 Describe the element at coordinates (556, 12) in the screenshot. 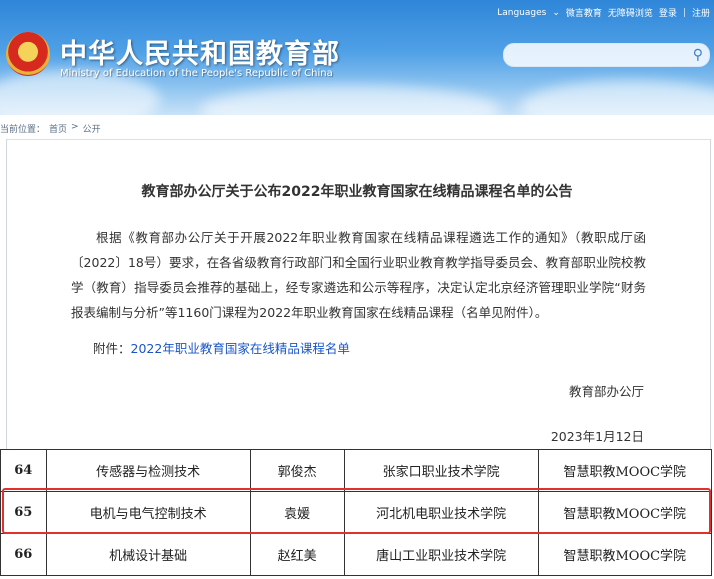

I see `chevron-down-icon: ⌄` at that location.